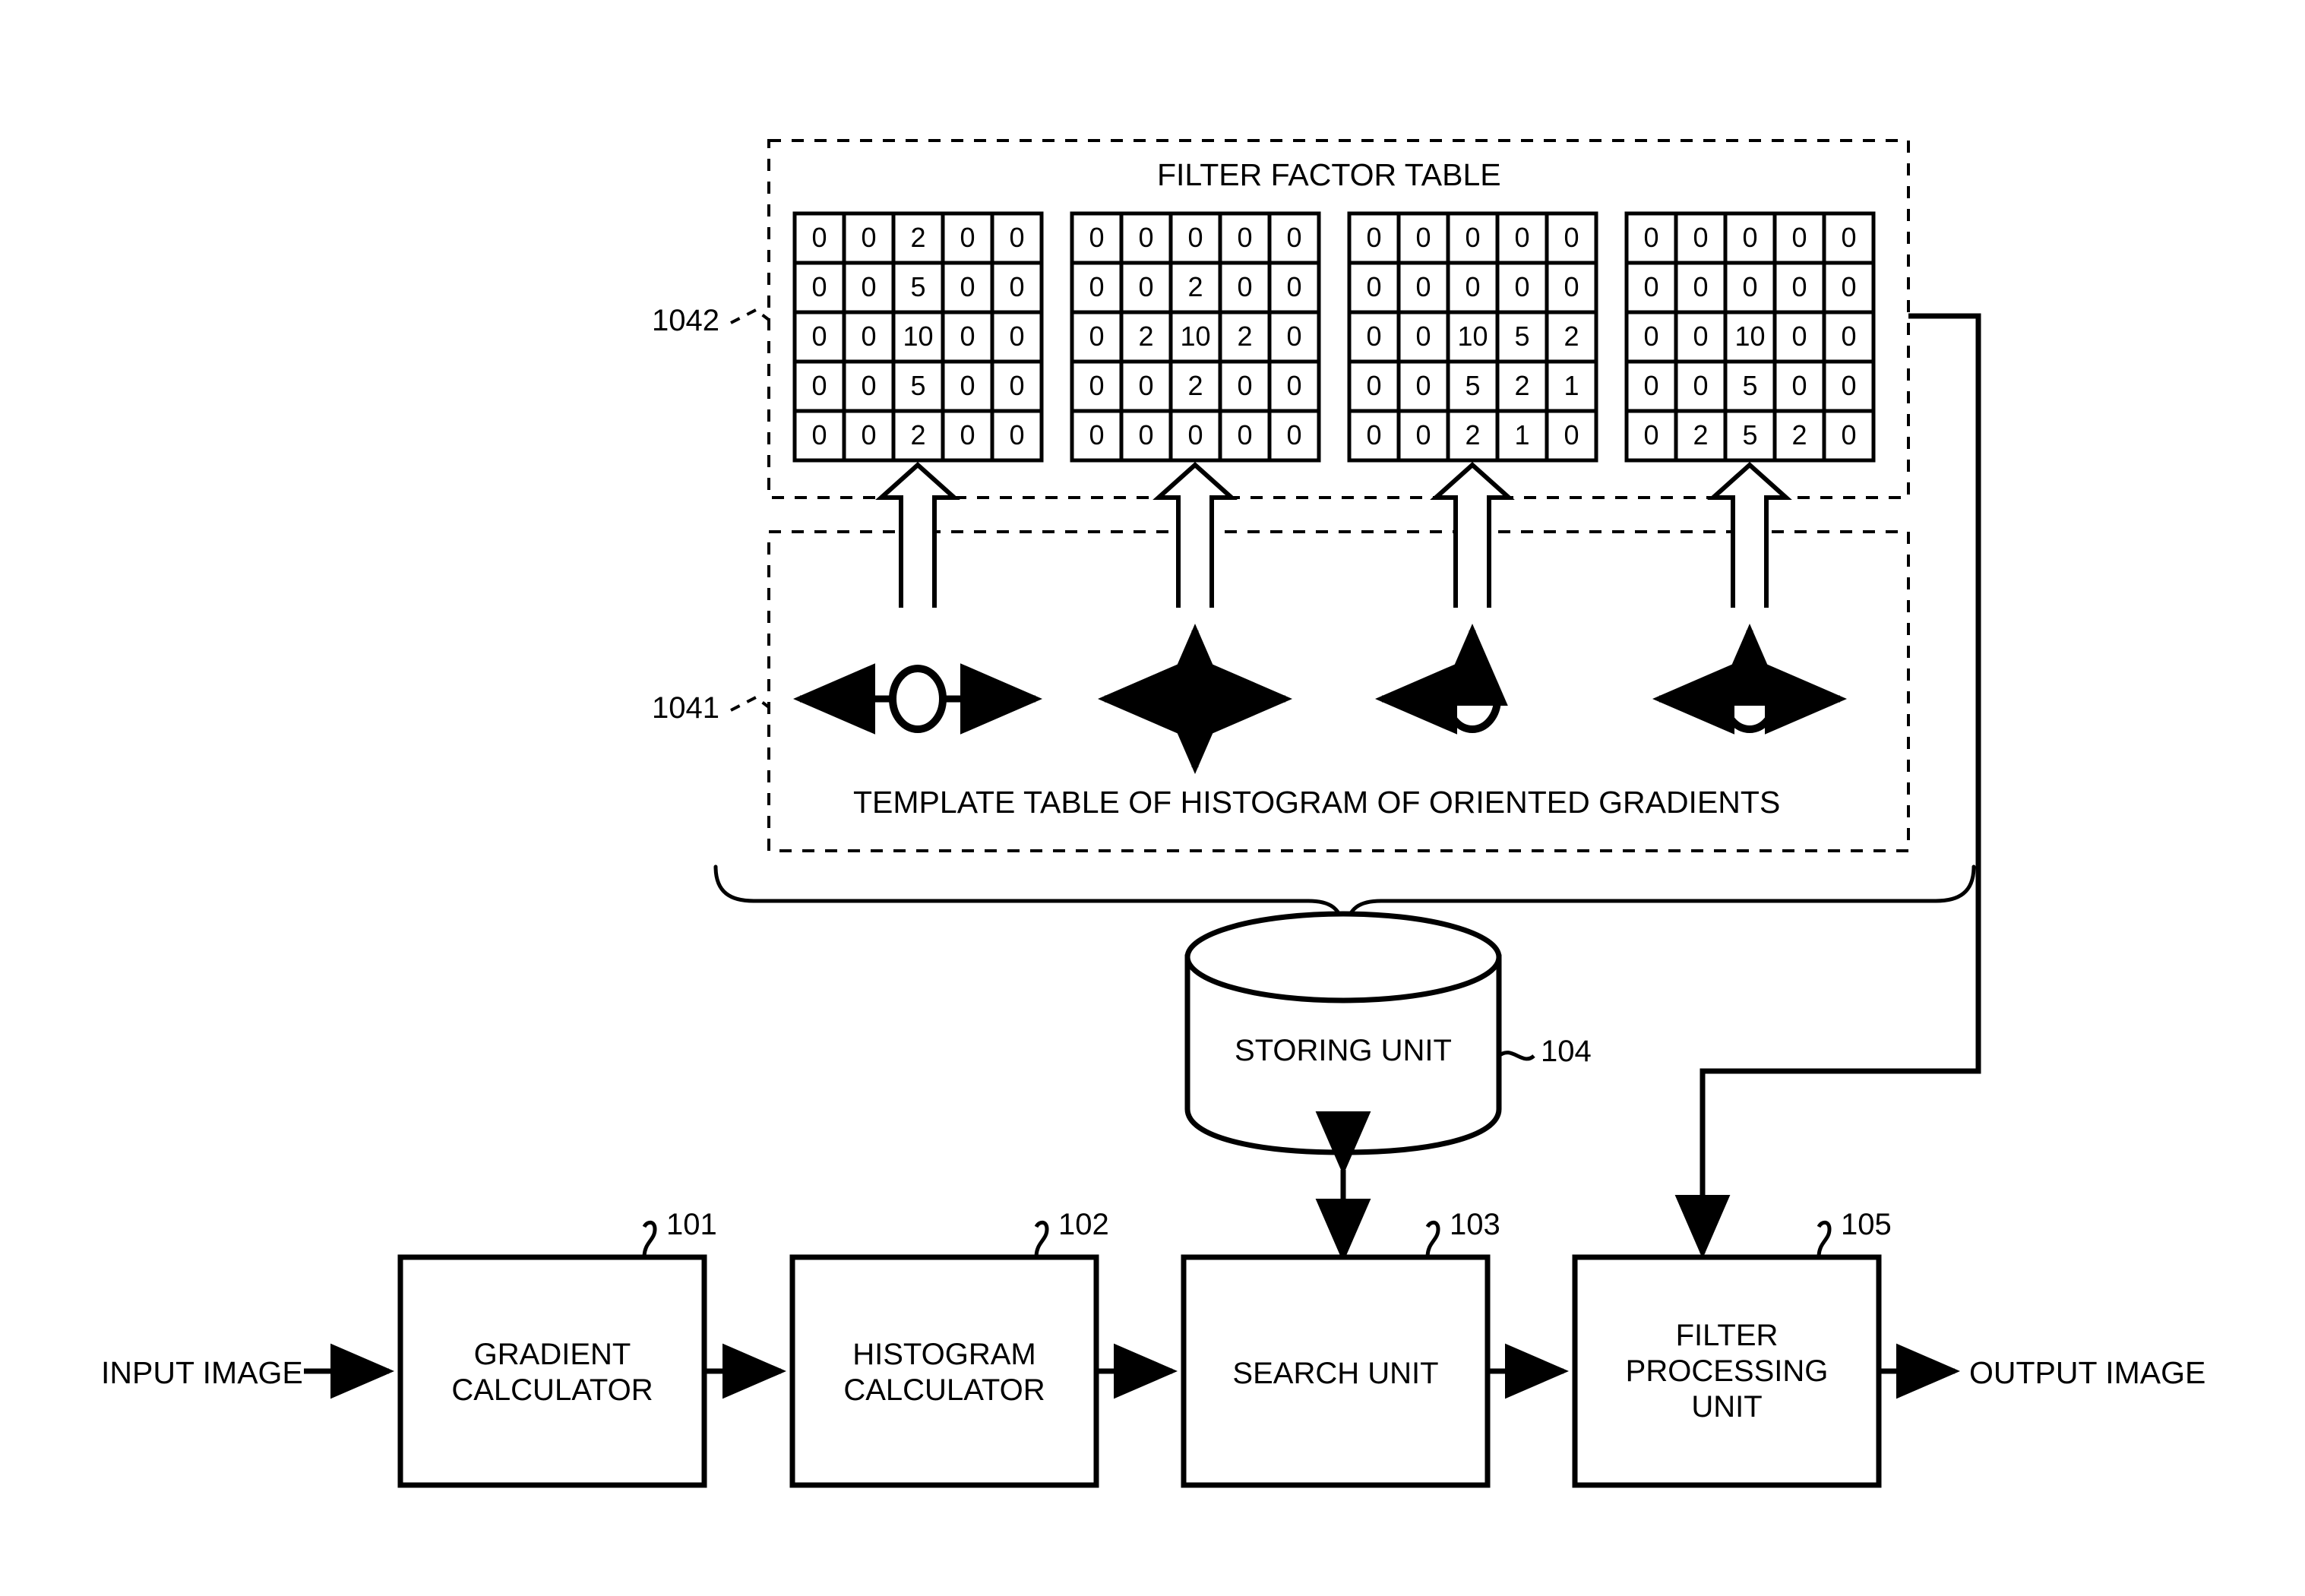 This screenshot has height=1596, width=2305. I want to click on ref-label-102: 102, so click(1083, 1224).